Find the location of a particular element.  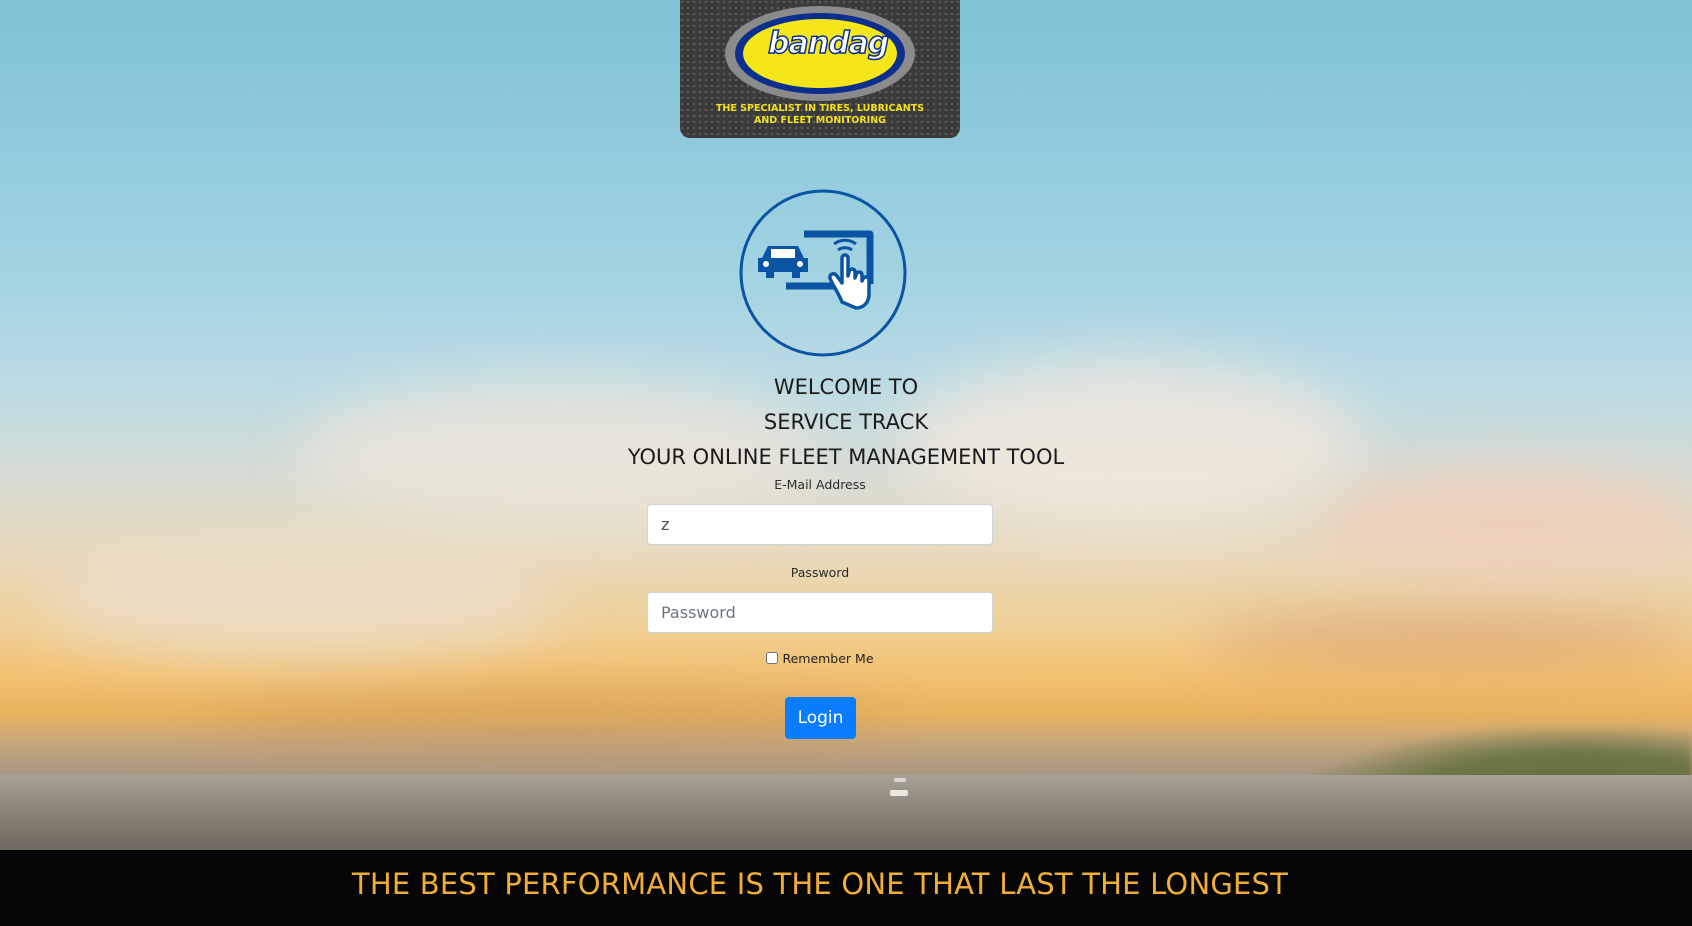

welcome-line: WELCOME TO is located at coordinates (846, 387).